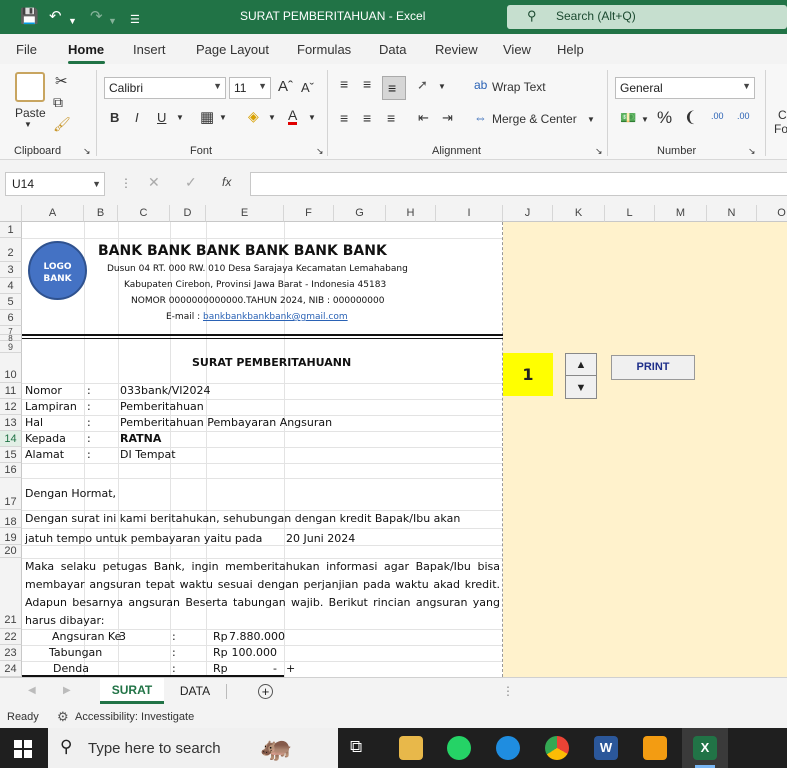 This screenshot has height=768, width=787. What do you see at coordinates (599, 151) in the screenshot?
I see `alignment-launcher-icon: ↘` at bounding box center [599, 151].